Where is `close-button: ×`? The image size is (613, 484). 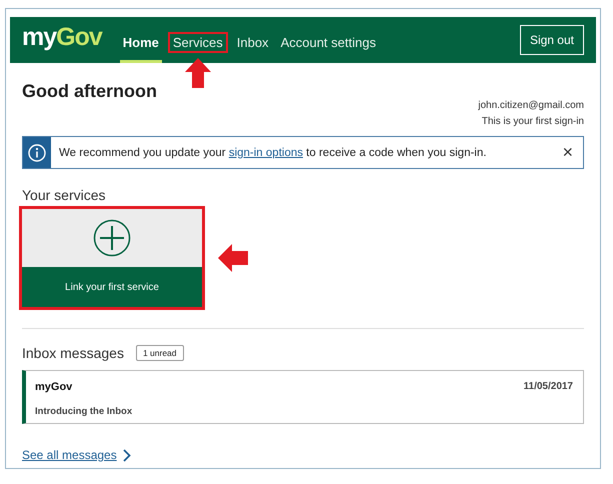 close-button: × is located at coordinates (567, 152).